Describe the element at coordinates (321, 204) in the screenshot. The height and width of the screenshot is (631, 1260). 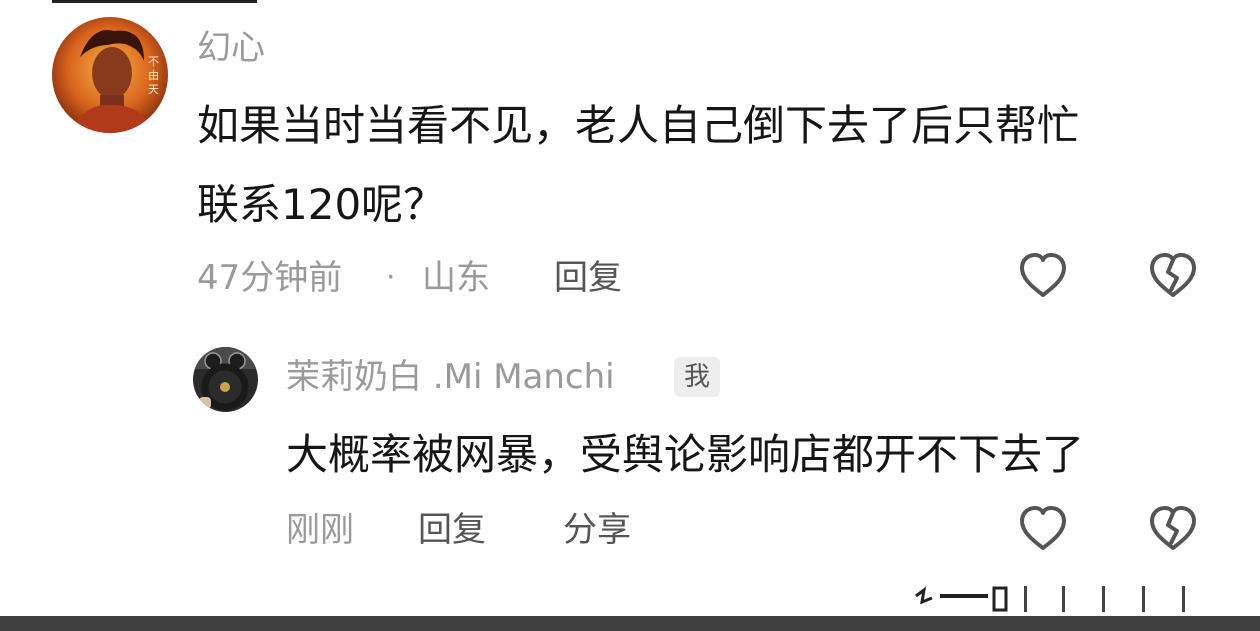
I see `comment-text-line2: 联系120呢？` at that location.